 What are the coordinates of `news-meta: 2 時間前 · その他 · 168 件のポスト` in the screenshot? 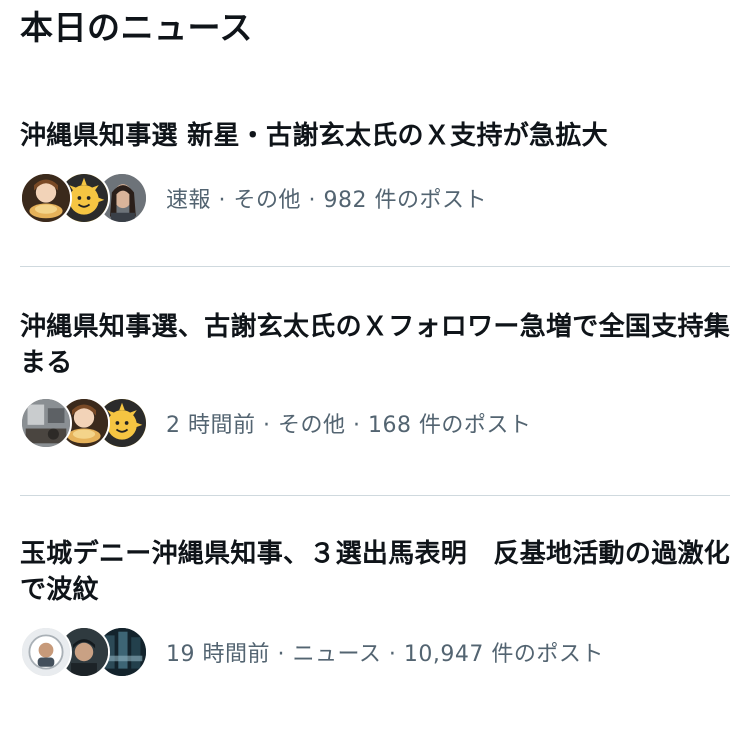 It's located at (349, 425).